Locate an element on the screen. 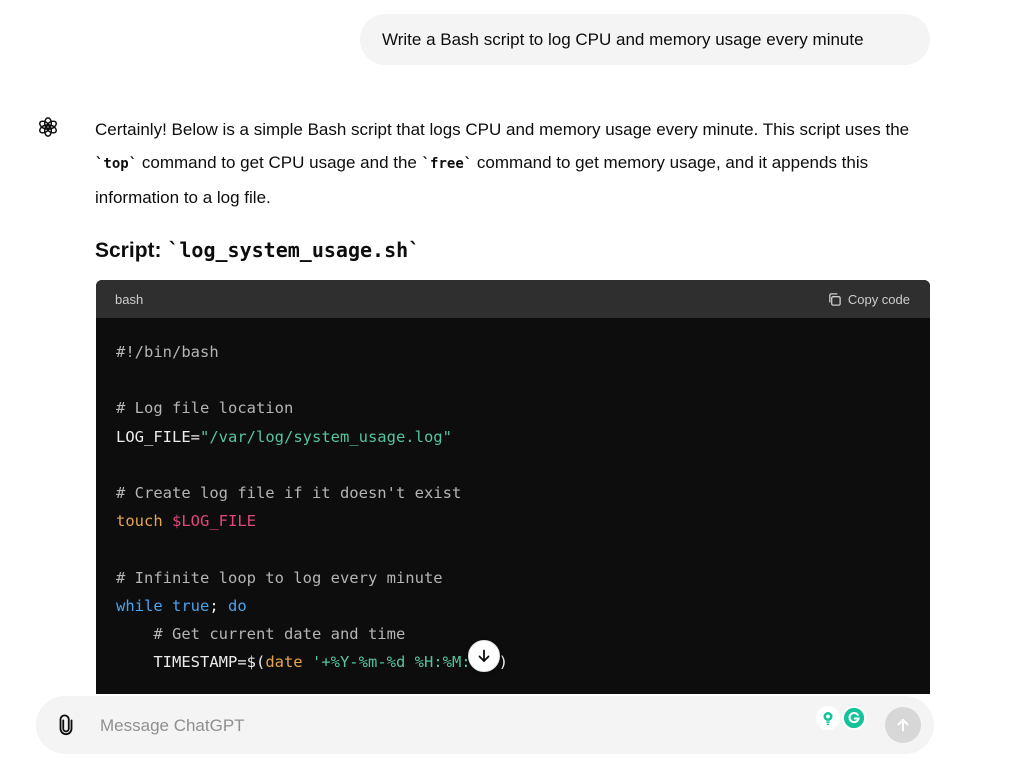  scroll-to-bottom-button is located at coordinates (484, 656).